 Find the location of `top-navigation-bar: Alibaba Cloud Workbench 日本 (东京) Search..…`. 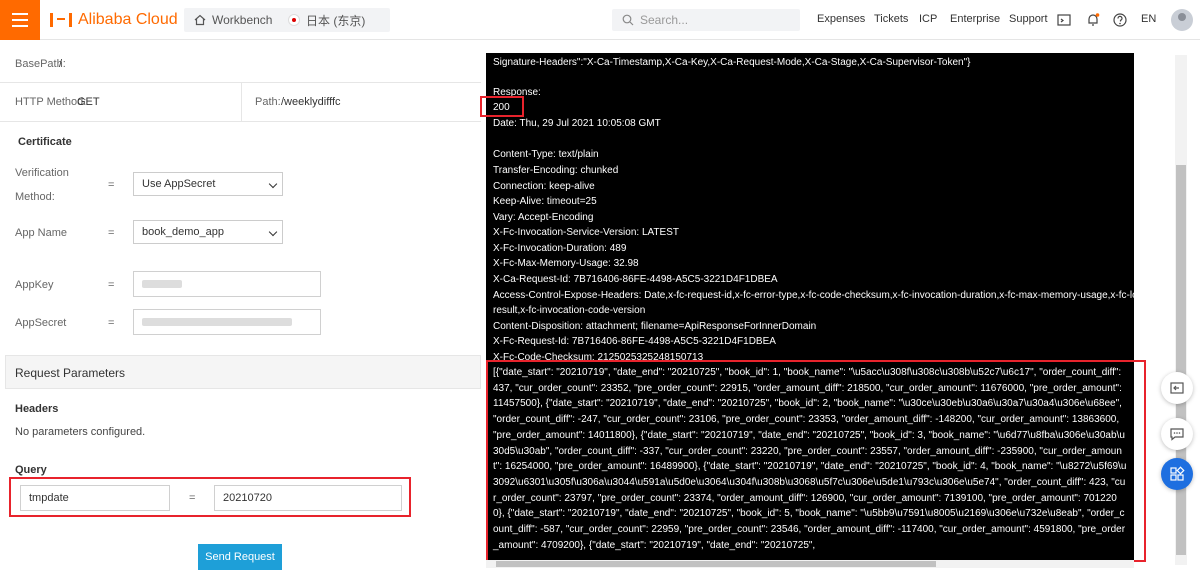

top-navigation-bar: Alibaba Cloud Workbench 日本 (东京) Search..… is located at coordinates (600, 20).